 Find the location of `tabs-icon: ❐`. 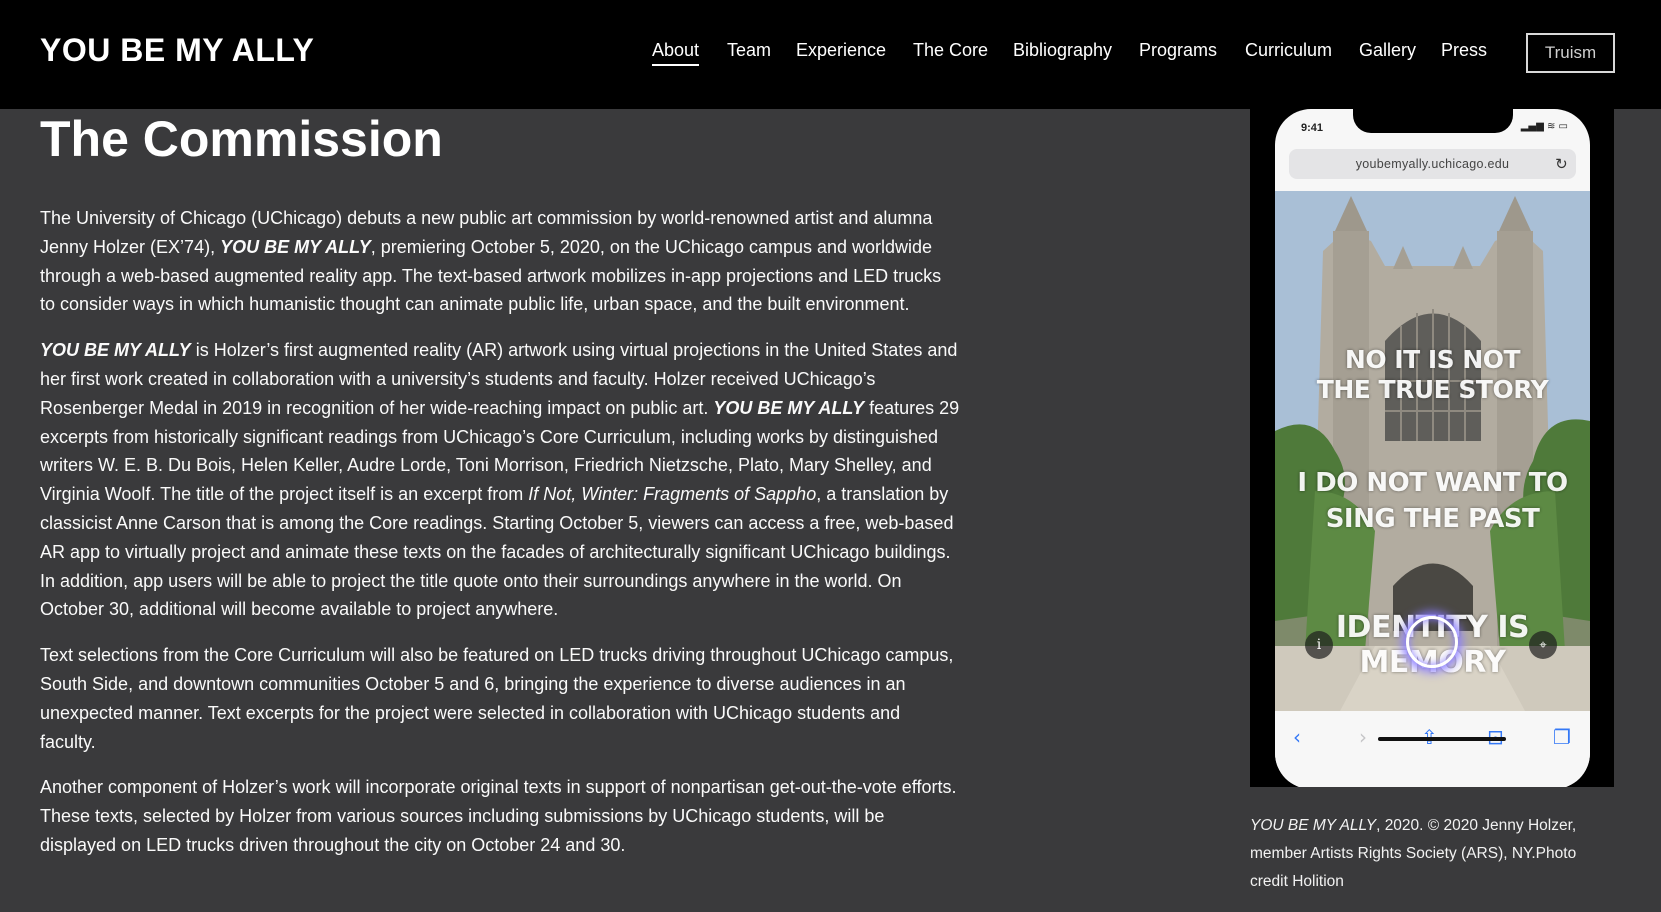

tabs-icon: ❐ is located at coordinates (1562, 737).